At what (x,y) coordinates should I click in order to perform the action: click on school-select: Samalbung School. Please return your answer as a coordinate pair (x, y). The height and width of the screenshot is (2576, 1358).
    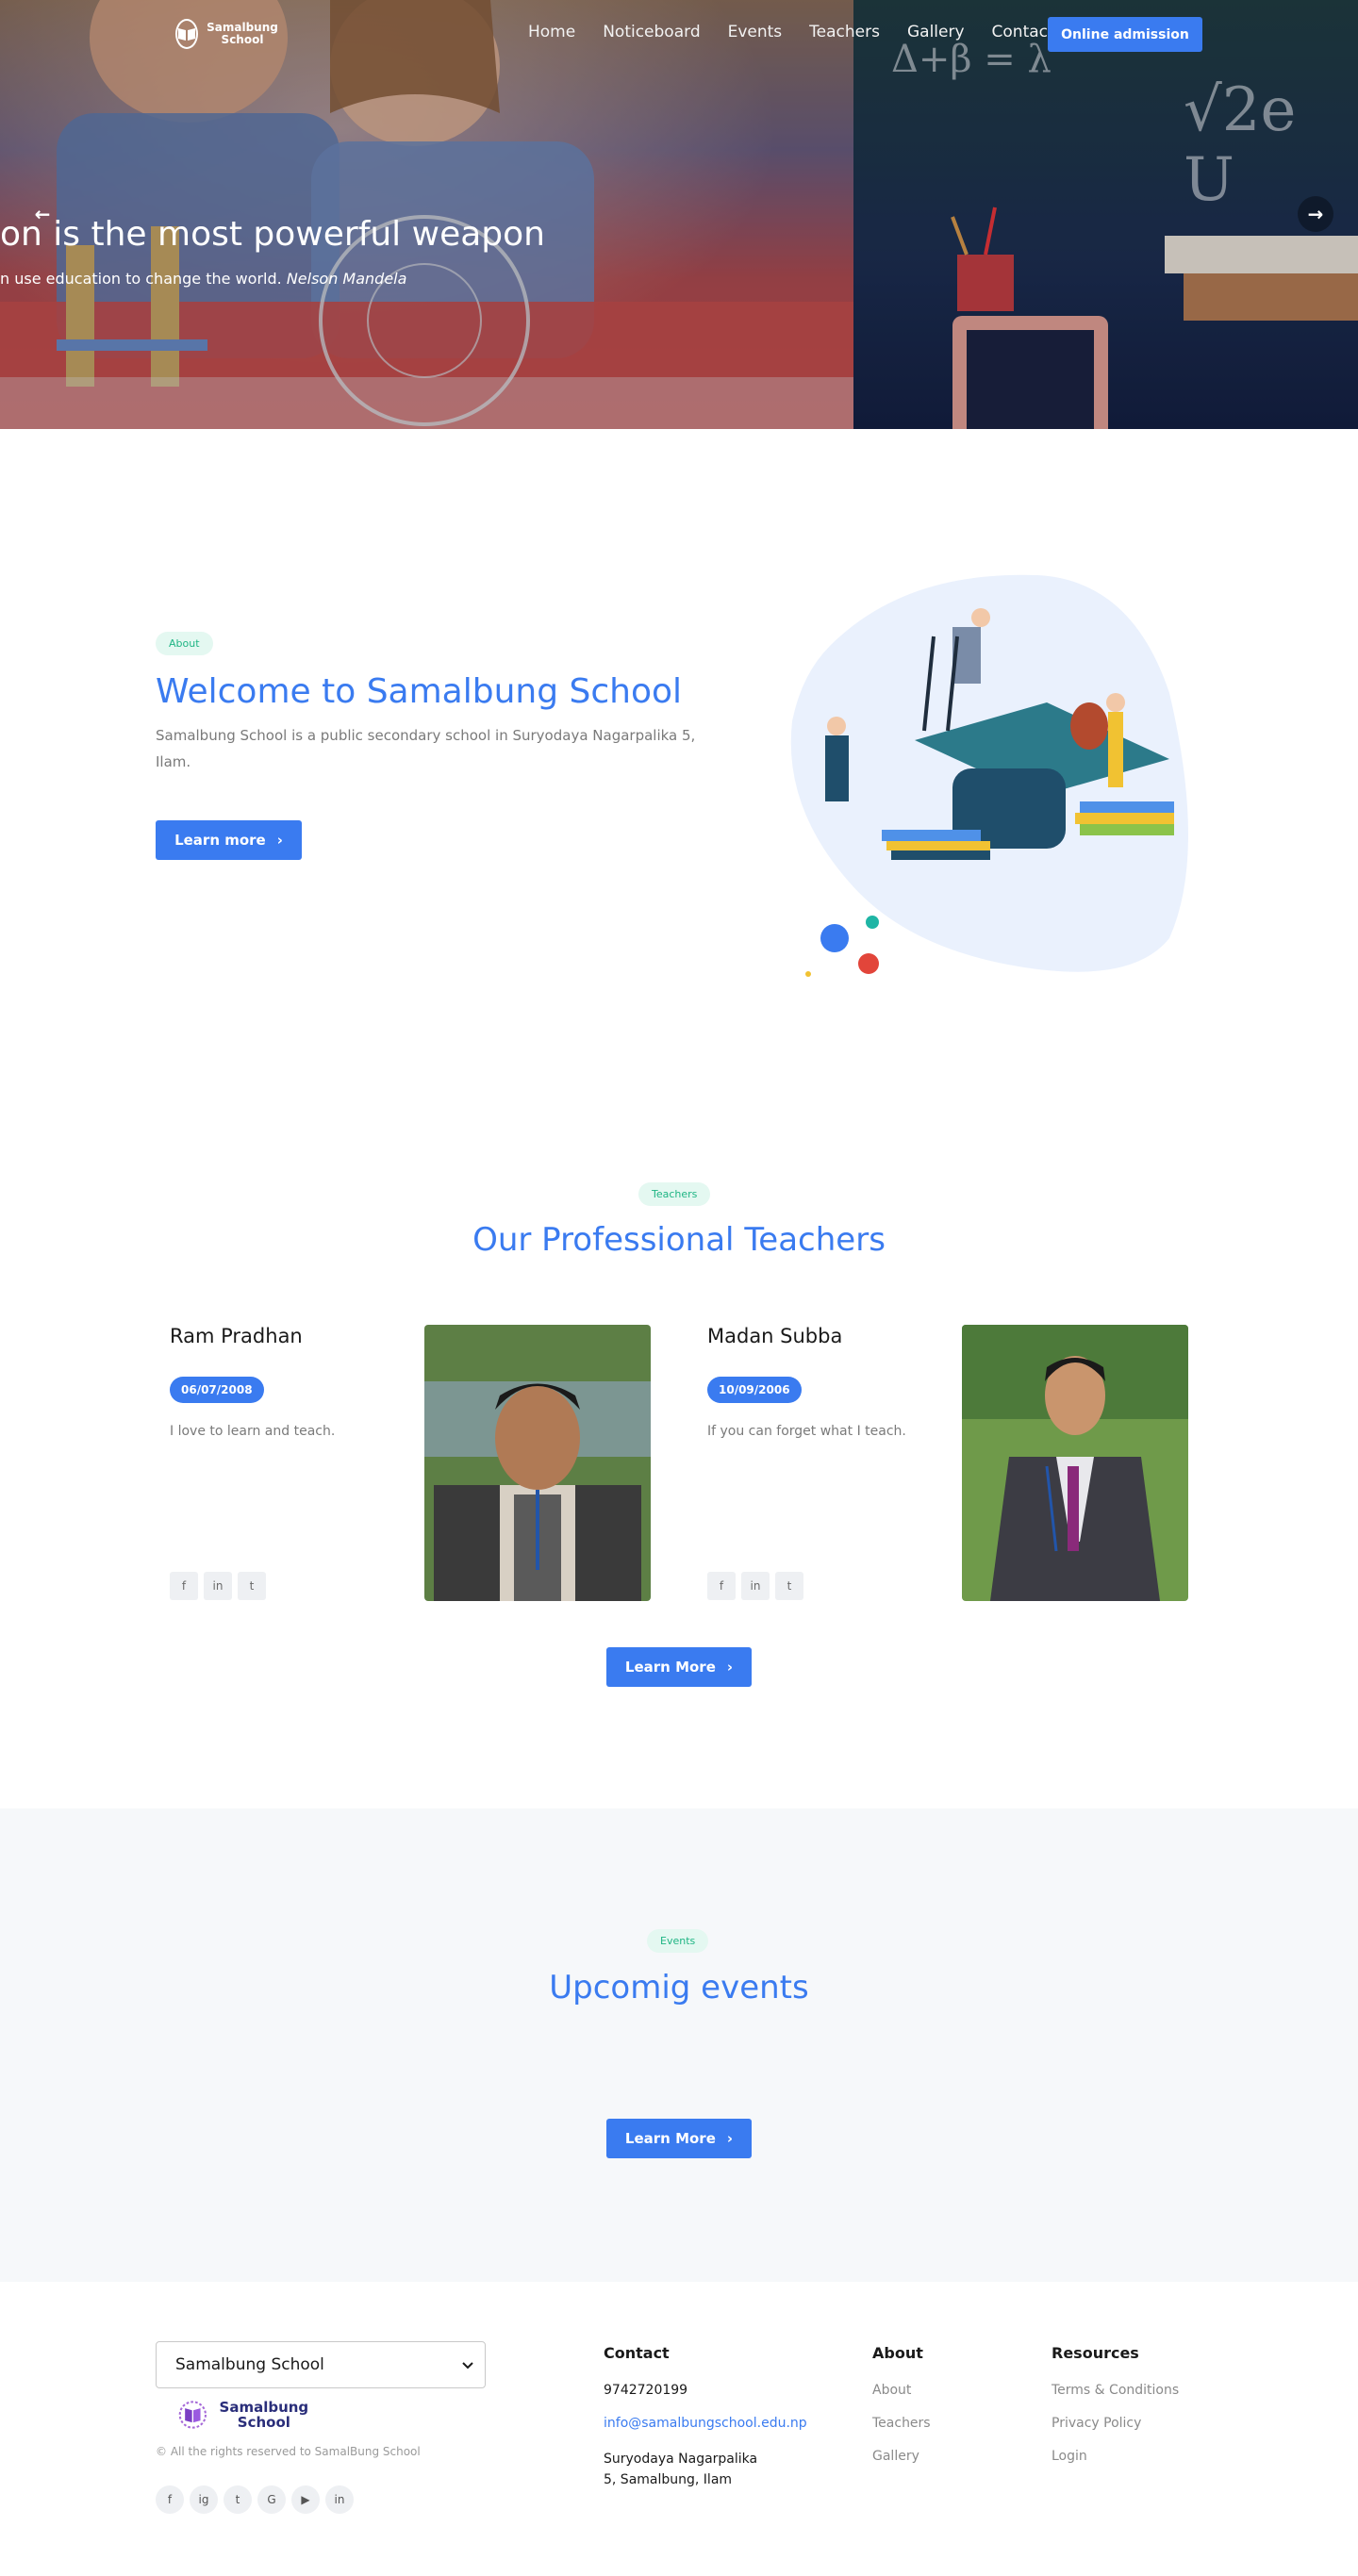
    Looking at the image, I should click on (321, 2364).